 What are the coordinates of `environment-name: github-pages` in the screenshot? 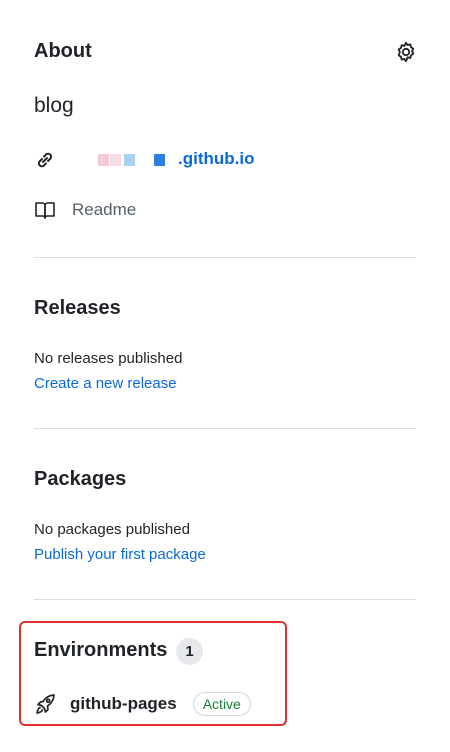 It's located at (123, 704).